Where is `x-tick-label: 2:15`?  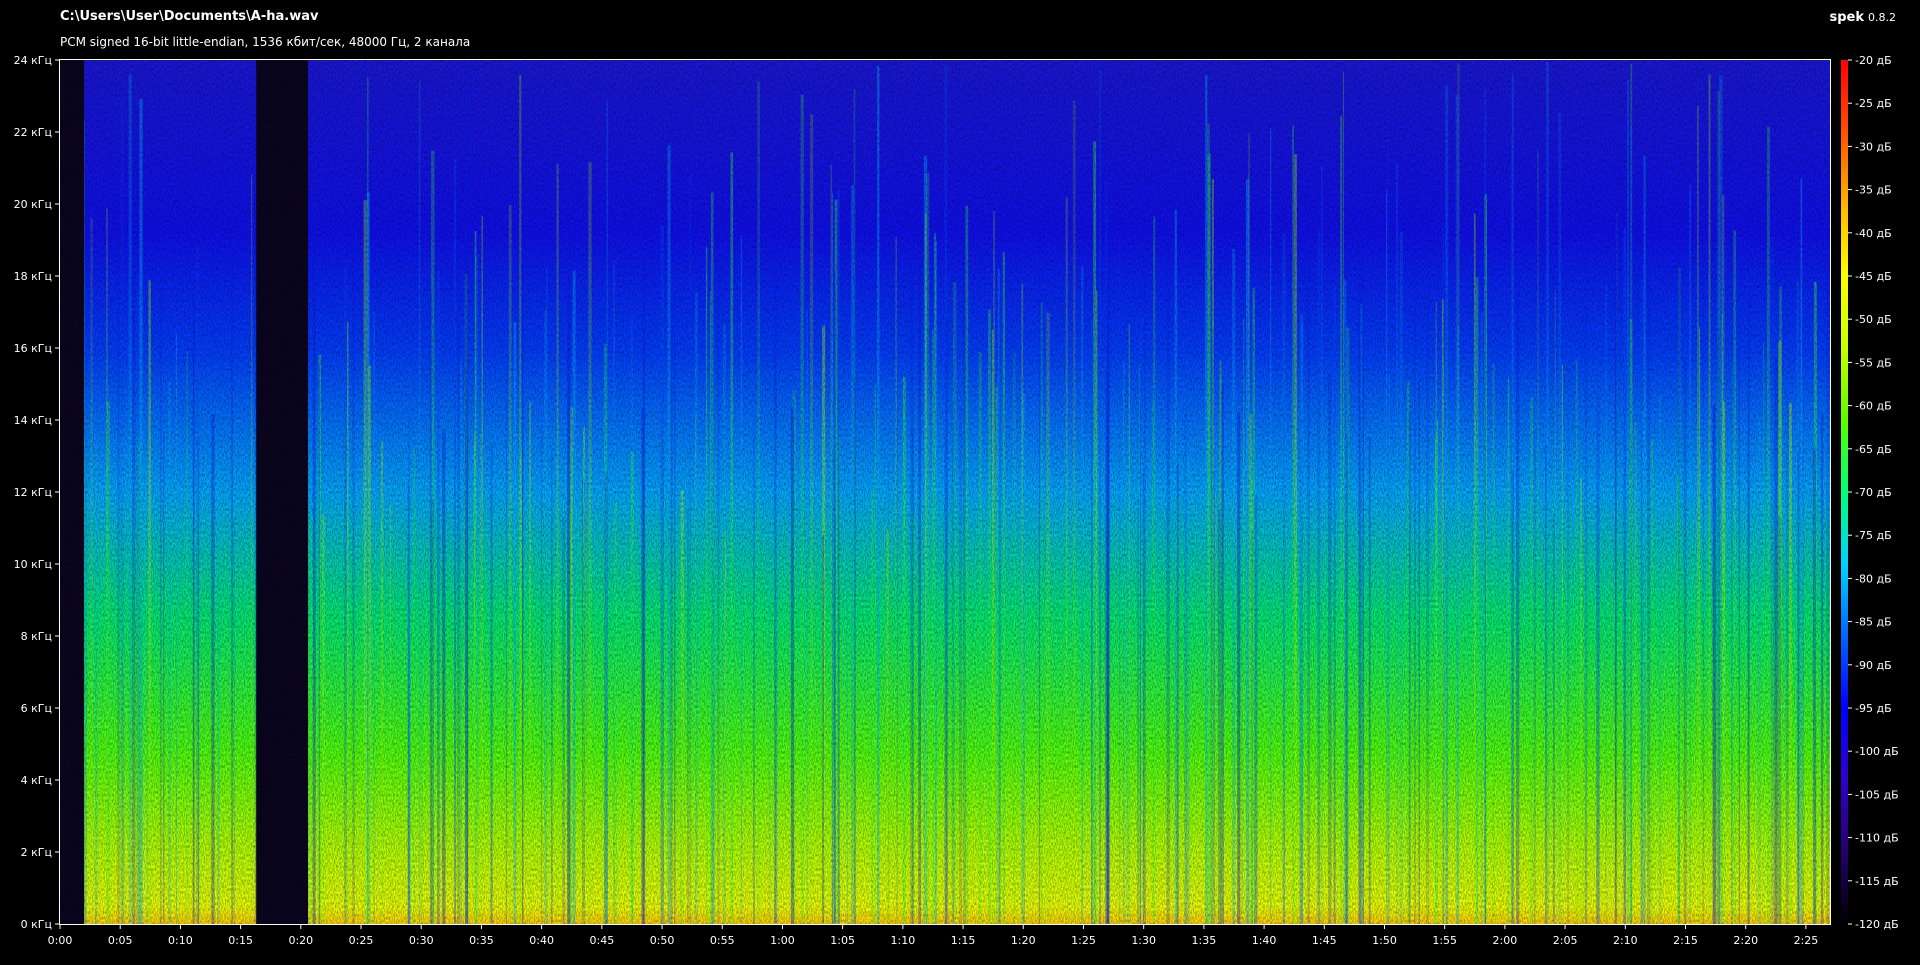 x-tick-label: 2:15 is located at coordinates (1685, 940).